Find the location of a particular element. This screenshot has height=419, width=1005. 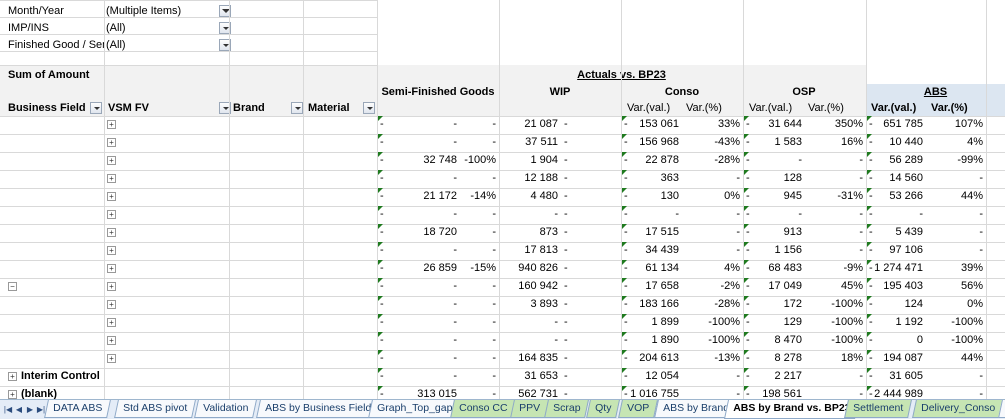

sheet-tab-abs-by-brand-vs-bp23: ABS by Brand vs. BP23 is located at coordinates (791, 409).